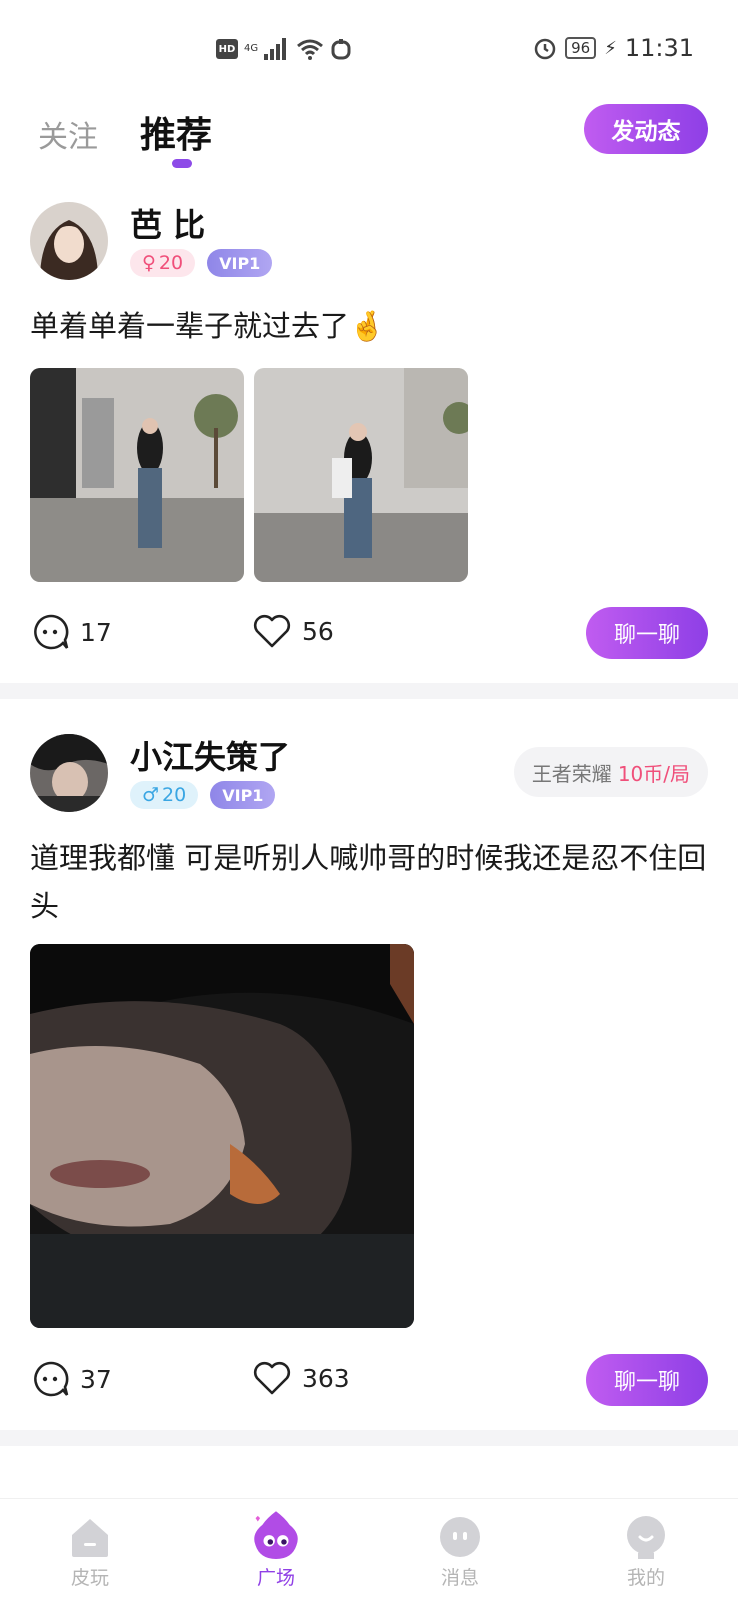 Image resolution: width=738 pixels, height=1600 pixels. Describe the element at coordinates (326, 1378) in the screenshot. I see `like-count: 363` at that location.